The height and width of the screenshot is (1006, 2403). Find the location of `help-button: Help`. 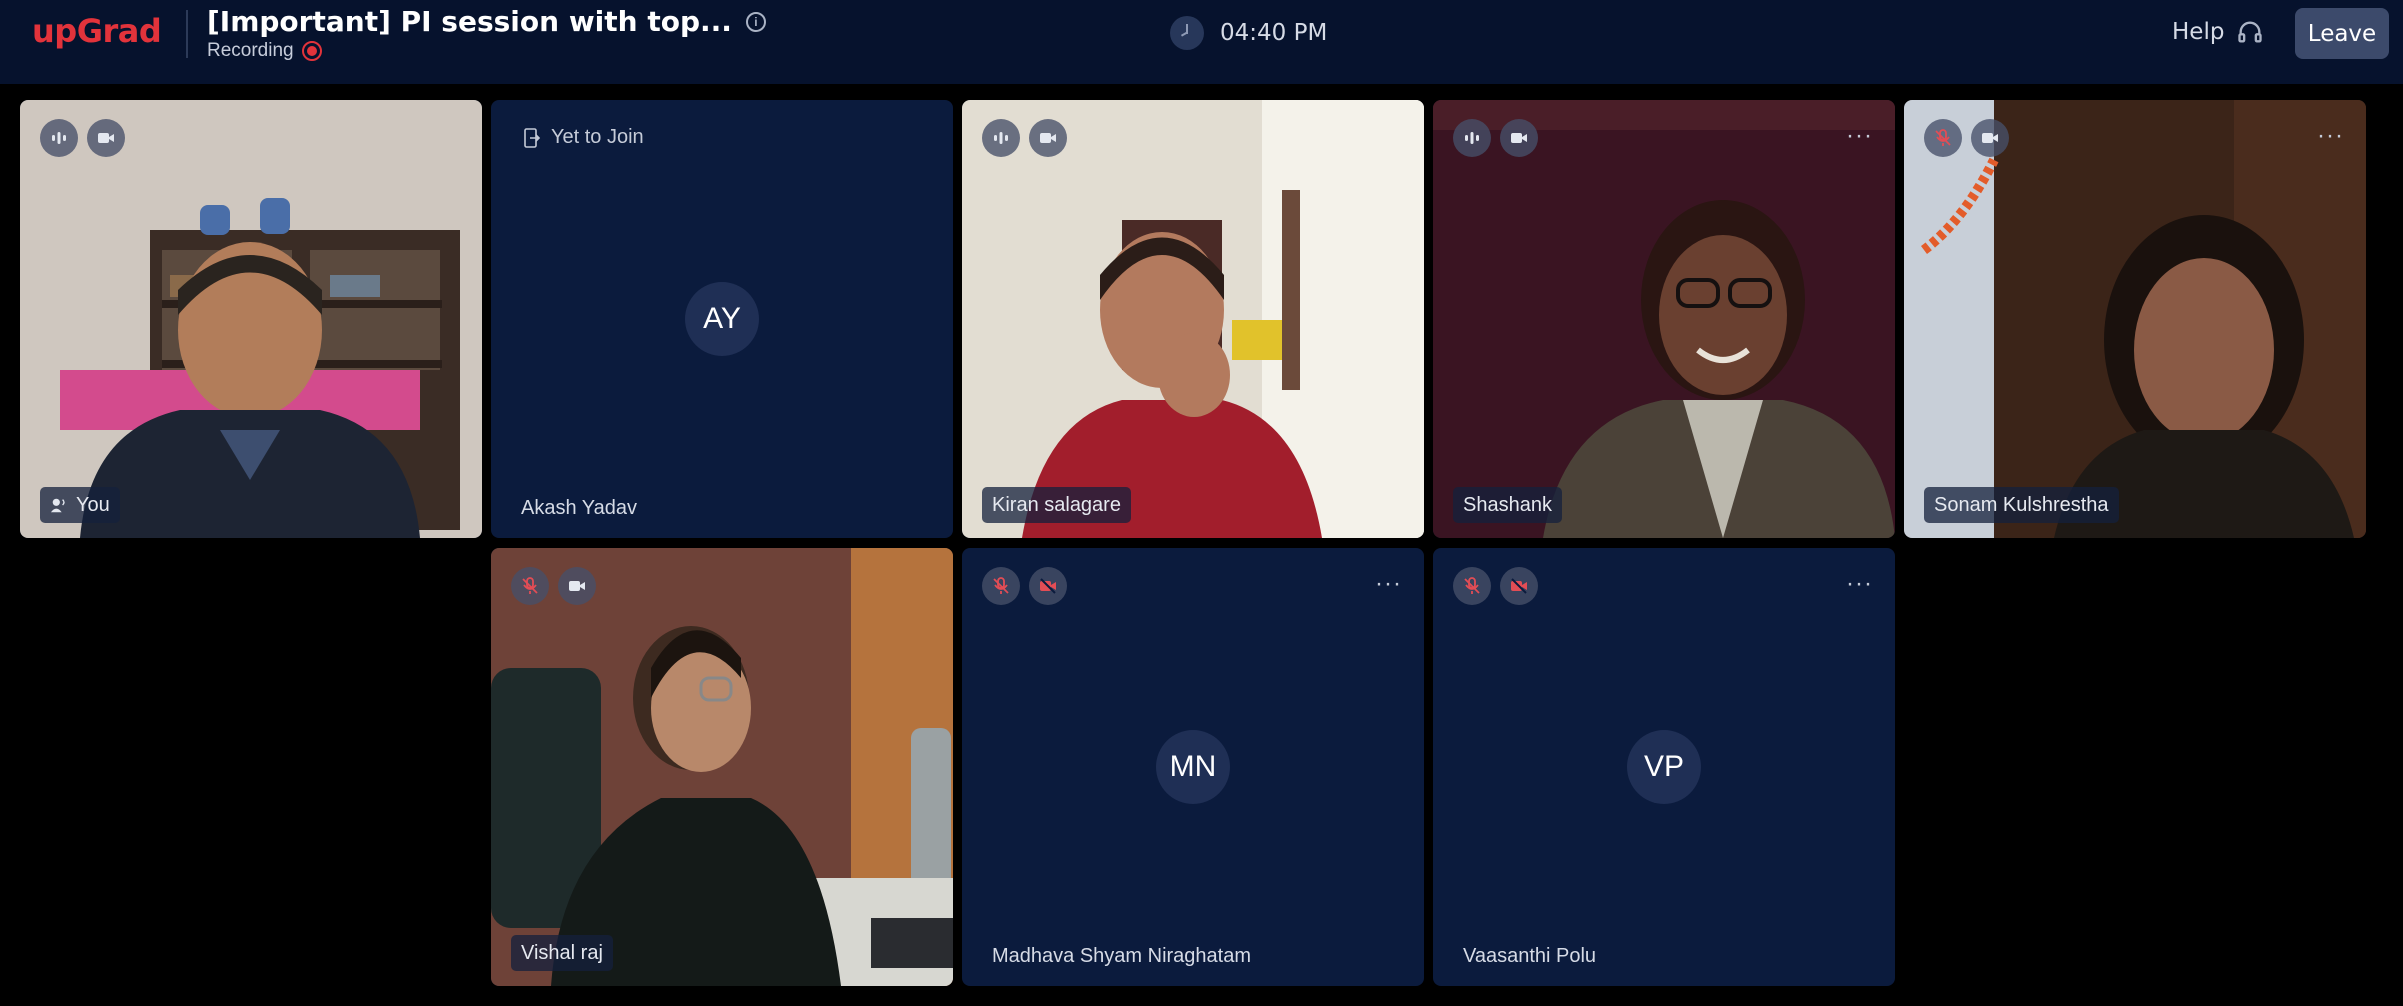

help-button: Help is located at coordinates (2218, 32).